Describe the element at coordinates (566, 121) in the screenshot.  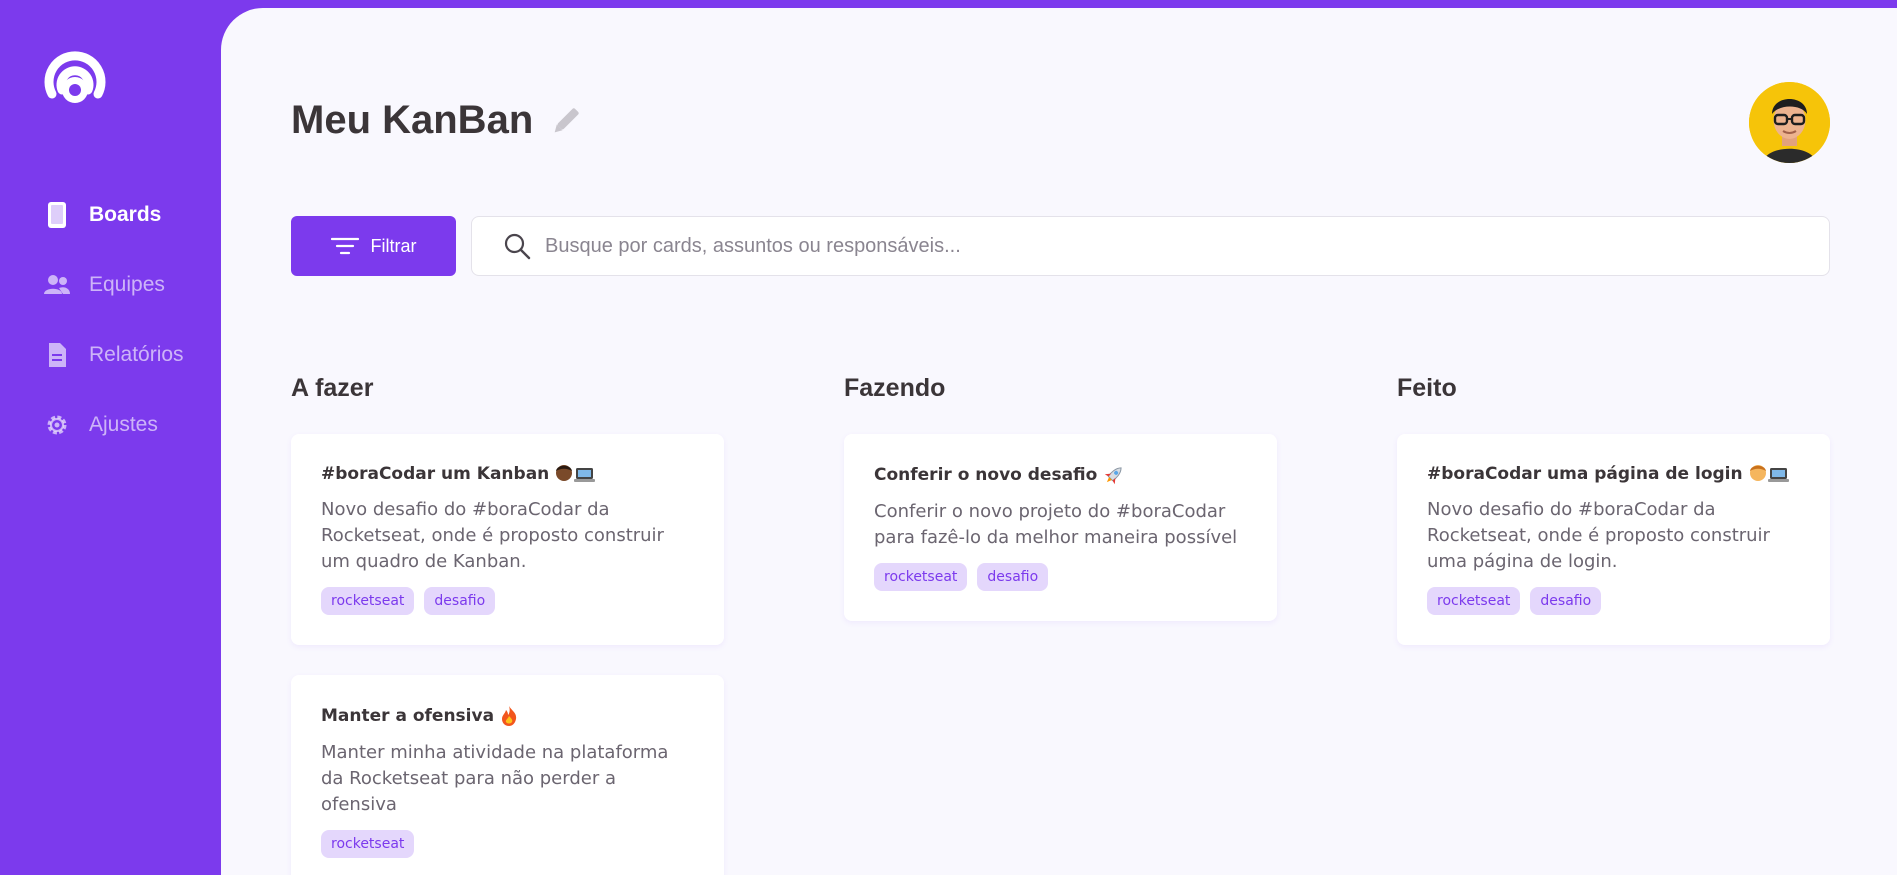
I see `pencil-icon` at that location.